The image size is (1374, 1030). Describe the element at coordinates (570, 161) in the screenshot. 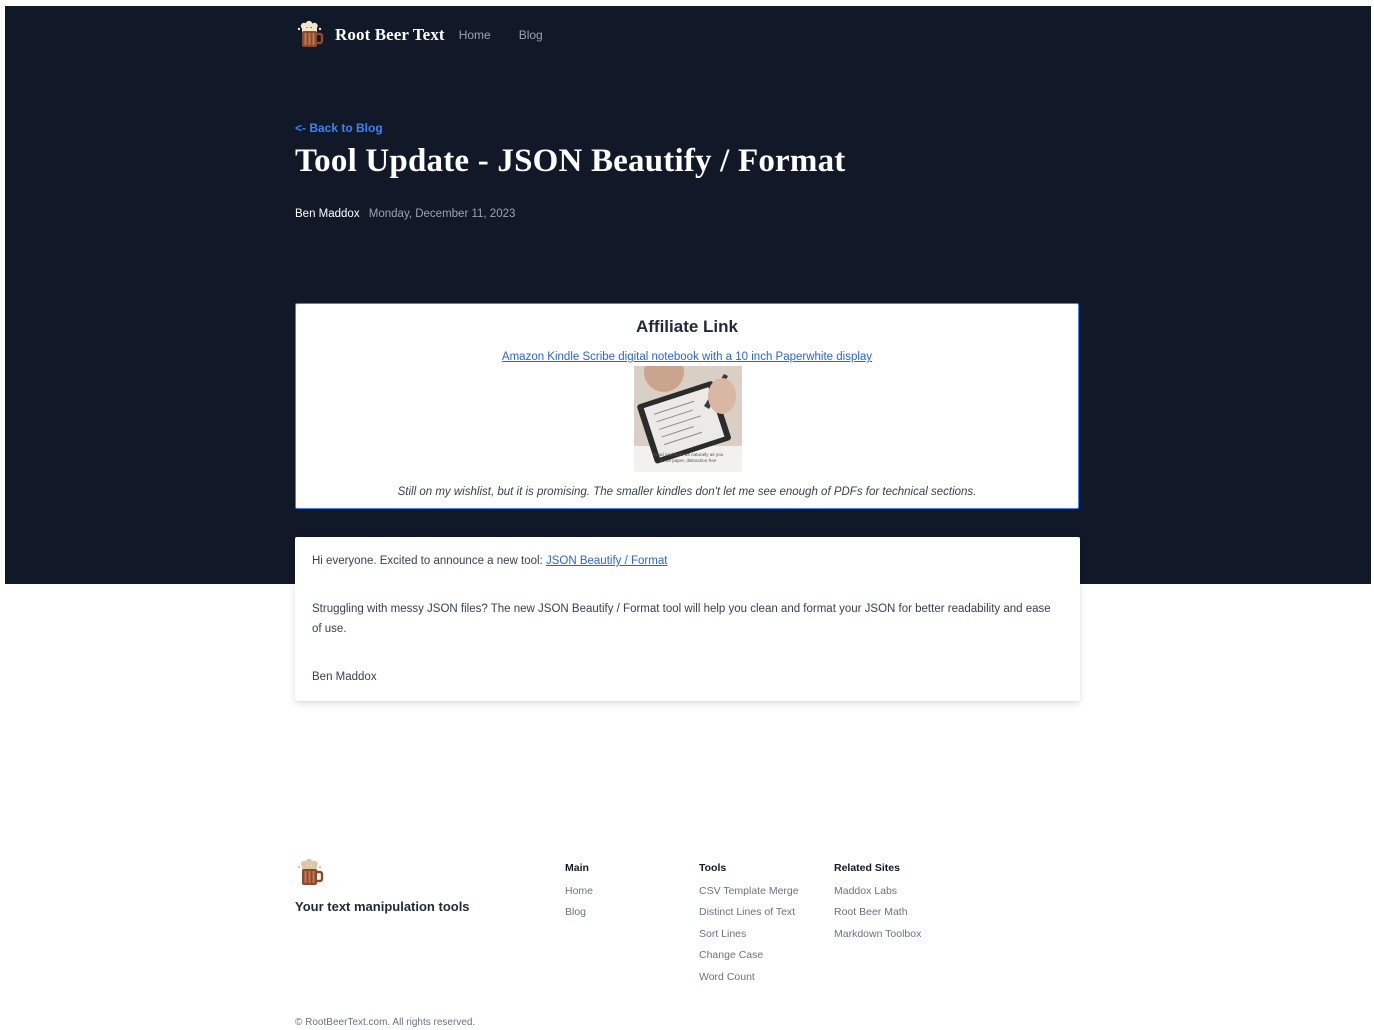

I see `post-title: Tool Update - JSON Beautify / Format` at that location.